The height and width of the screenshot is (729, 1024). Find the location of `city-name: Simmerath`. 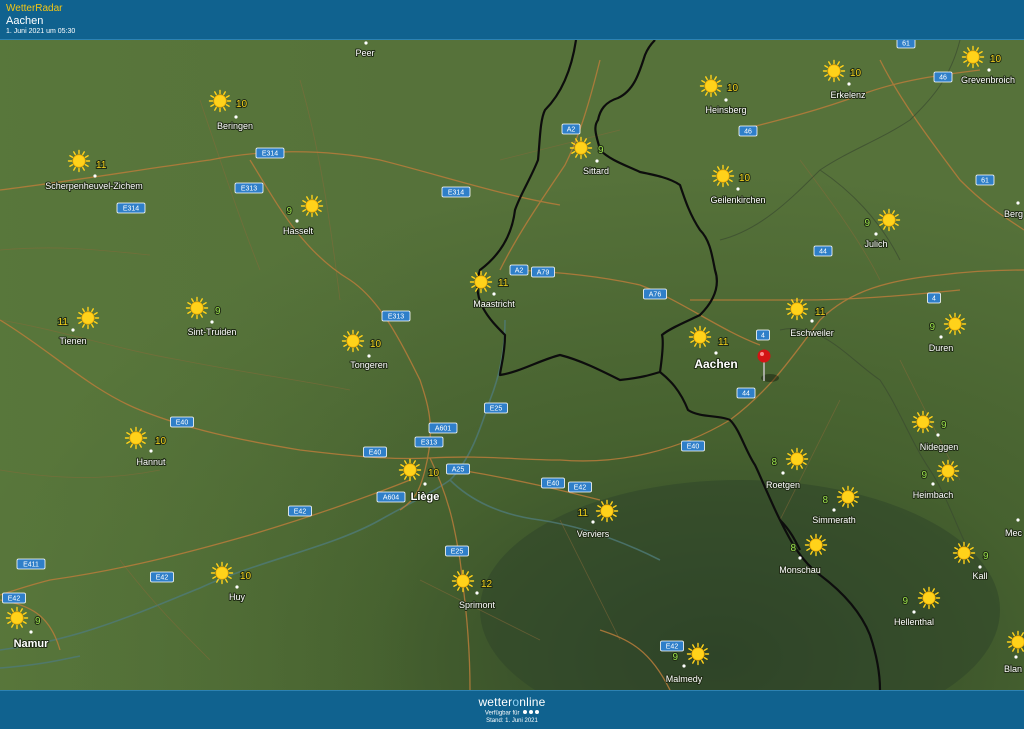

city-name: Simmerath is located at coordinates (834, 520).